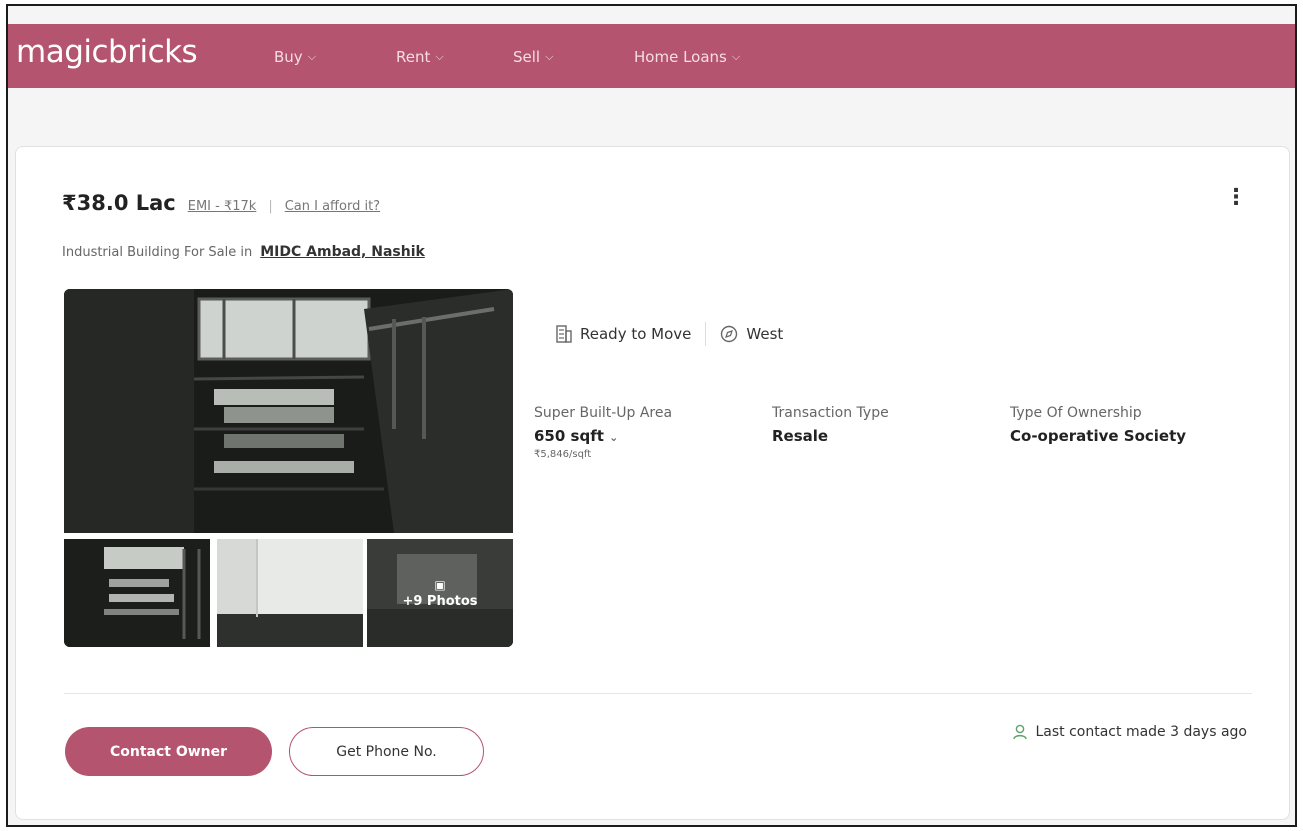 This screenshot has height=831, width=1303. Describe the element at coordinates (603, 413) in the screenshot. I see `spec-area-label: Super Built-Up Area` at that location.